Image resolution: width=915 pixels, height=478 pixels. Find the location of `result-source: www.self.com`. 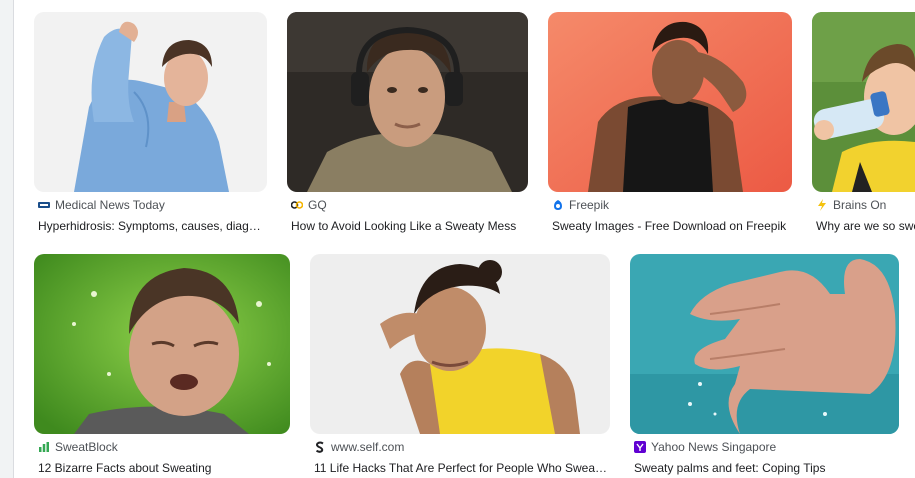

result-source: www.self.com is located at coordinates (461, 447).